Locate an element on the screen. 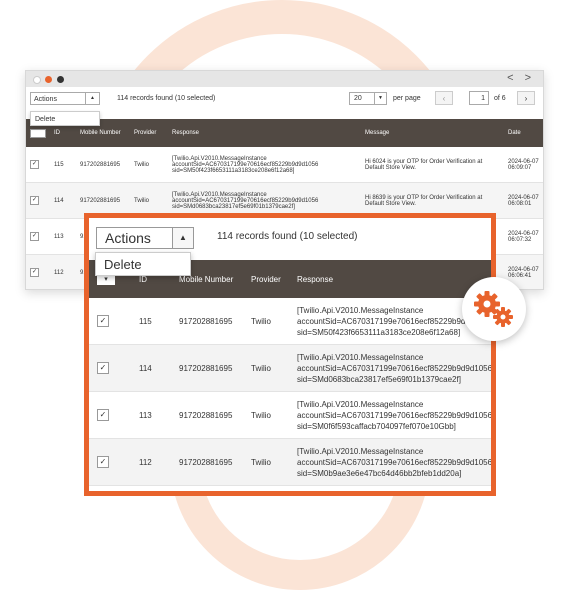 The height and width of the screenshot is (590, 566). actions-dropdown-menu: Delete is located at coordinates (65, 118).